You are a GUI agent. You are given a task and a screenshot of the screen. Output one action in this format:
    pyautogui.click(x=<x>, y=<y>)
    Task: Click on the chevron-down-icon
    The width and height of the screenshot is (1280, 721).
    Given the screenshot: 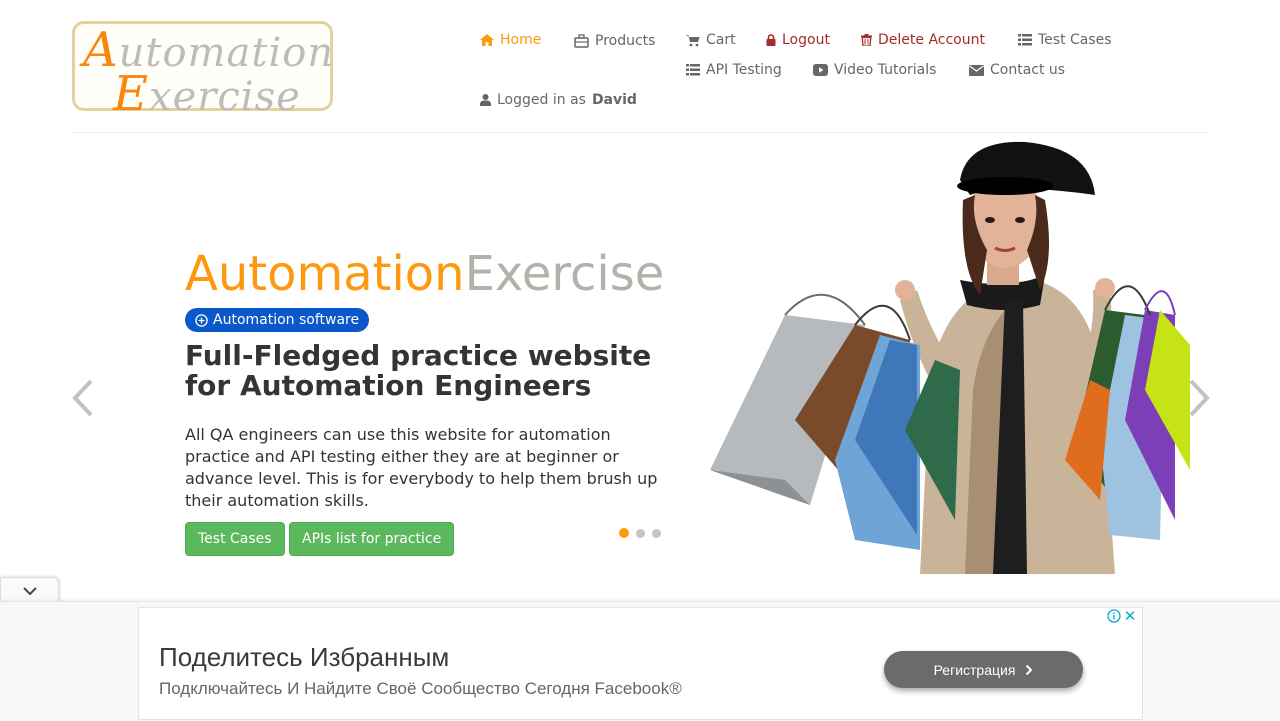 What is the action you would take?
    pyautogui.click(x=29, y=591)
    